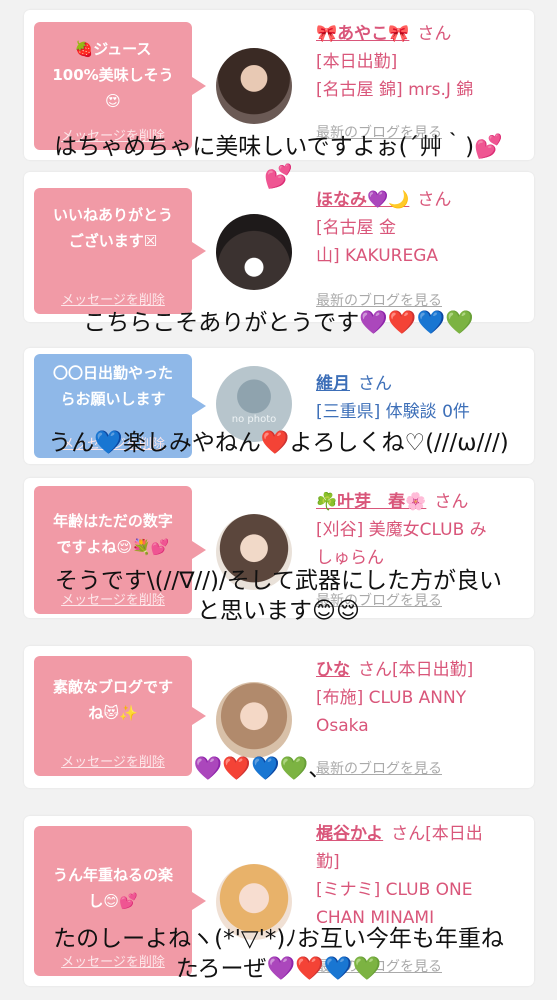 The width and height of the screenshot is (557, 1000). What do you see at coordinates (395, 90) in the screenshot?
I see `sender-shop: [名古屋 錦] mrs.J 錦` at bounding box center [395, 90].